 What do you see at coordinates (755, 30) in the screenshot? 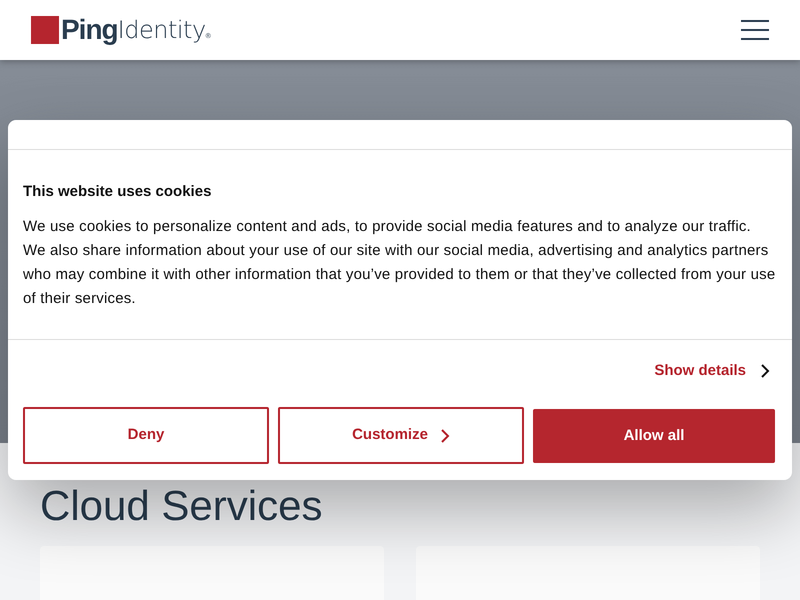
I see `menu-icon` at bounding box center [755, 30].